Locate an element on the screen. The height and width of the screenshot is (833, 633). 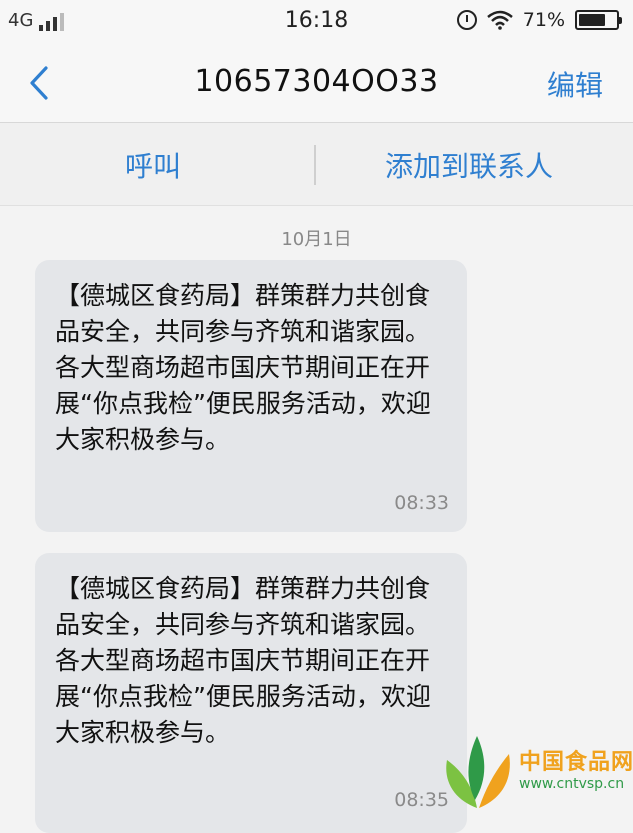
conversation-header: 10657304OO33 编辑 is located at coordinates (316, 83).